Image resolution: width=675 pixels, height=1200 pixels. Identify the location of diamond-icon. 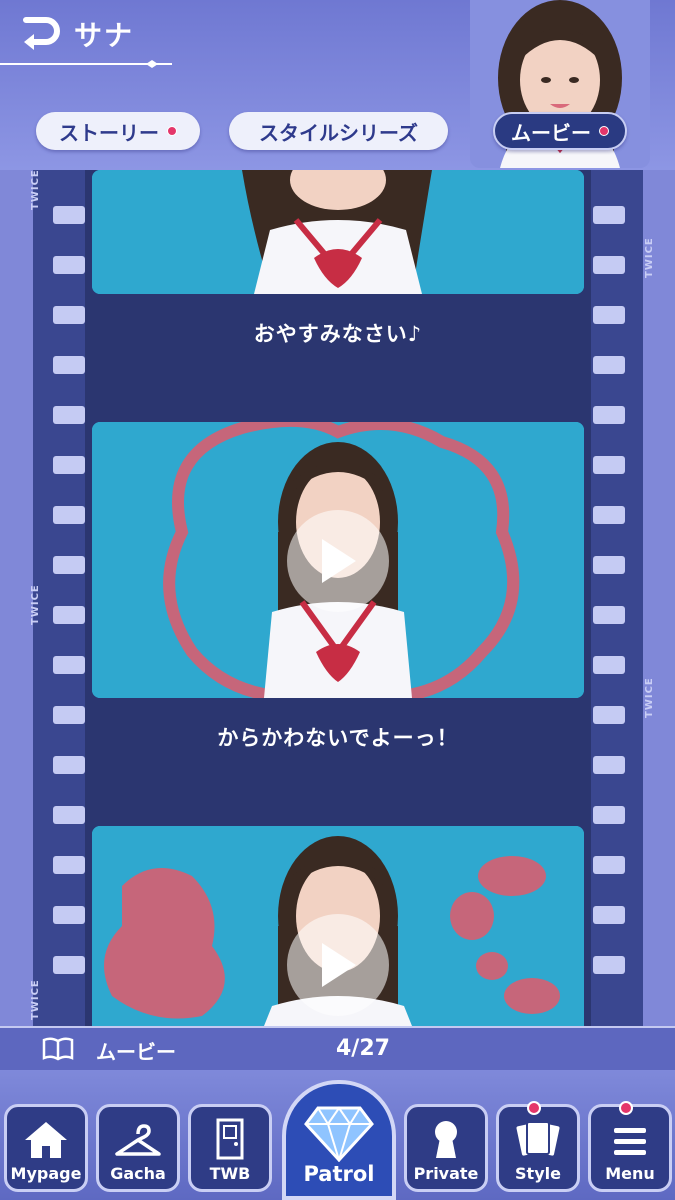
(339, 1134).